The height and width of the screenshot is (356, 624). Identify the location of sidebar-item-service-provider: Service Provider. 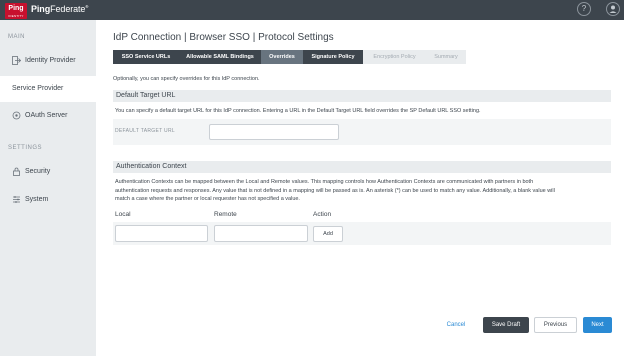
(50, 89).